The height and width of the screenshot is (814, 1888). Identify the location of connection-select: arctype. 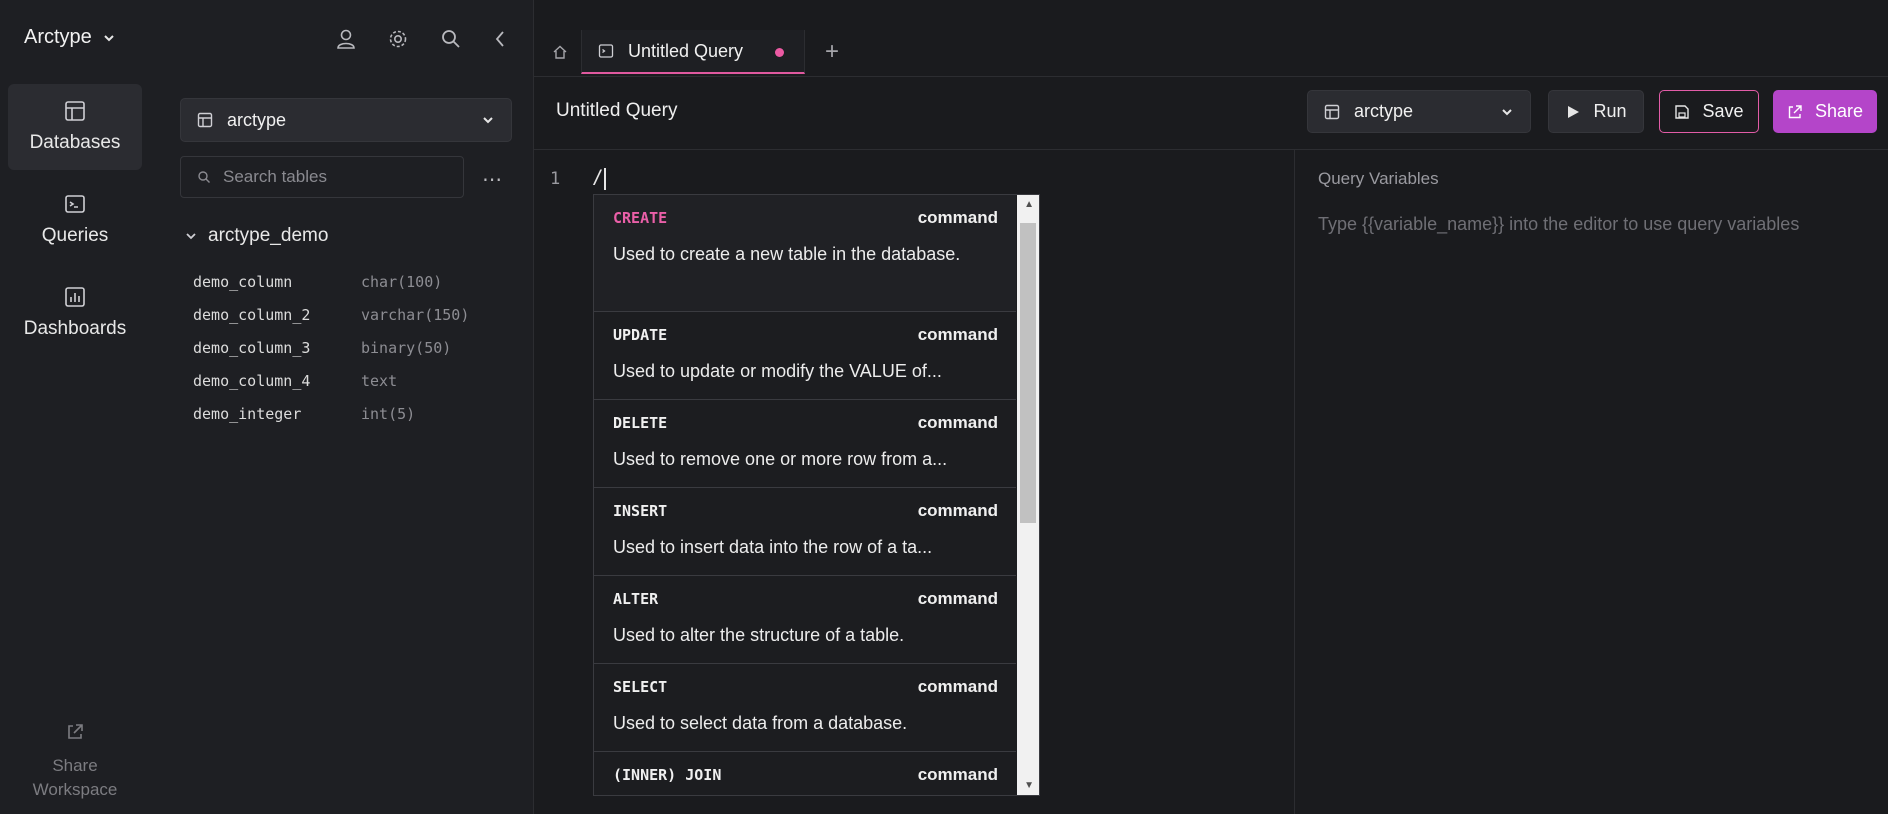
(1419, 111).